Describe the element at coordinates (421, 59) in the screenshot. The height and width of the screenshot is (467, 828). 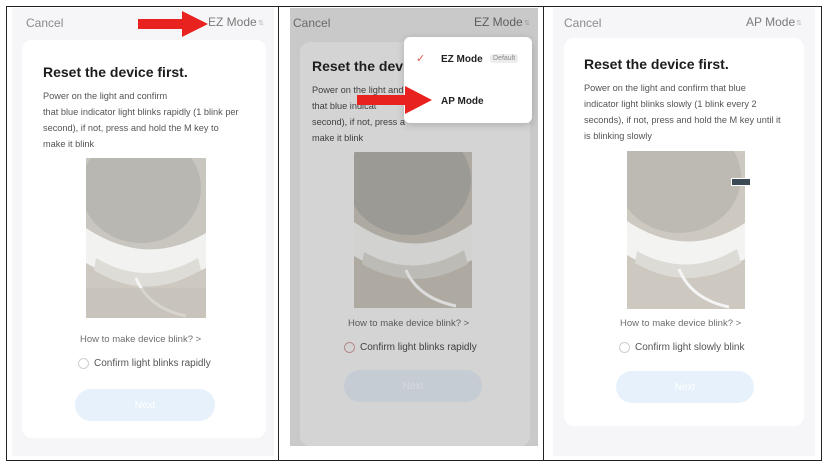
I see `checkmark-icon: ✓` at that location.